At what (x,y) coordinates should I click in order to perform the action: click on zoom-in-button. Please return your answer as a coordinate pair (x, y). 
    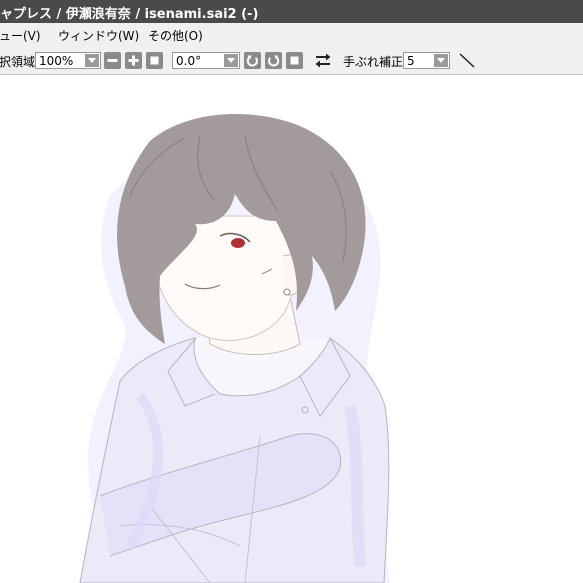
    Looking at the image, I should click on (133, 60).